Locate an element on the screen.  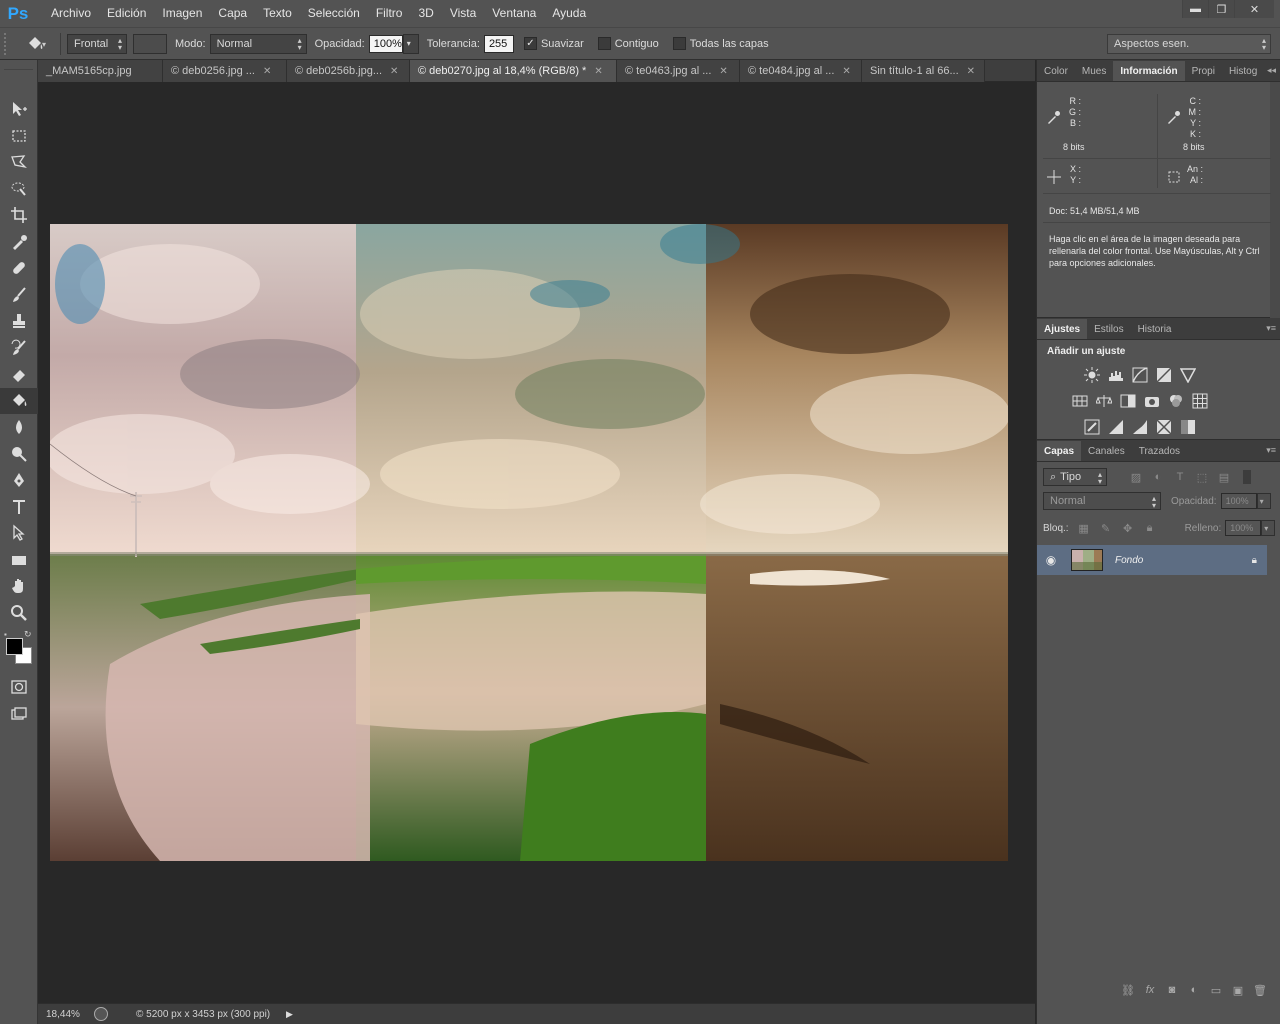
menu-texto: Texto is located at coordinates (277, 13).